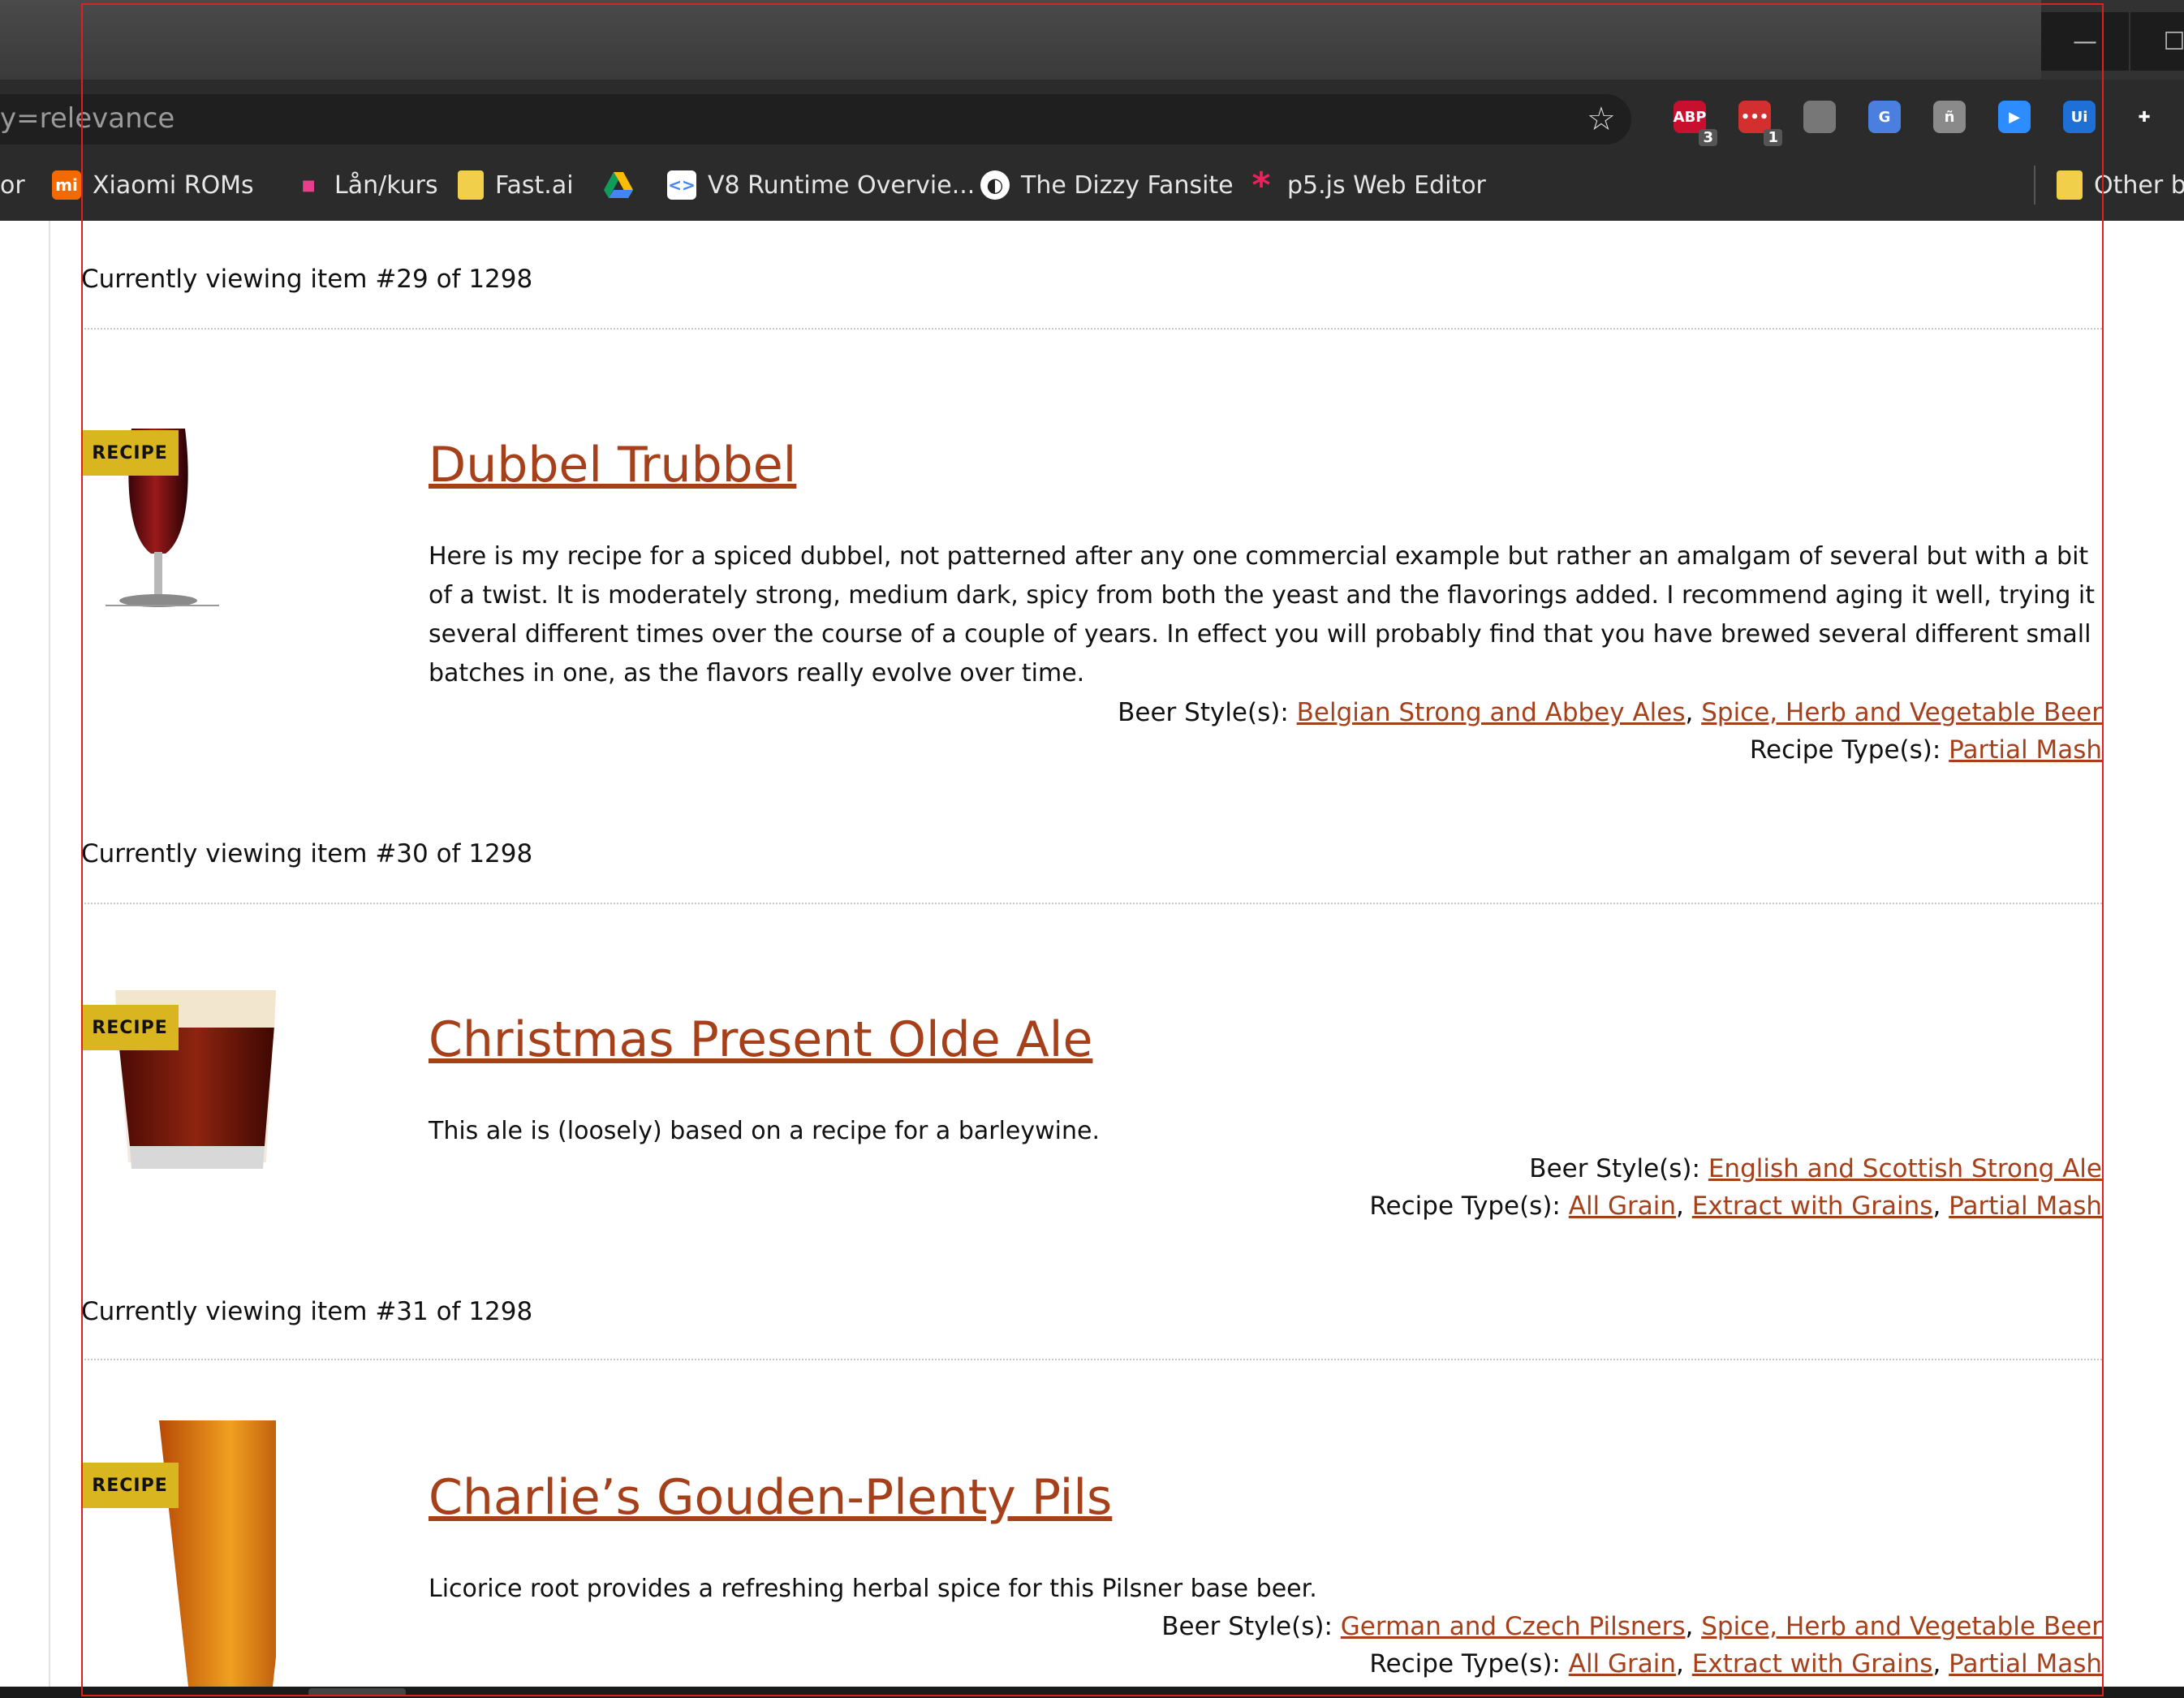  Describe the element at coordinates (66, 185) in the screenshot. I see `xiaomi-icon: mi` at that location.